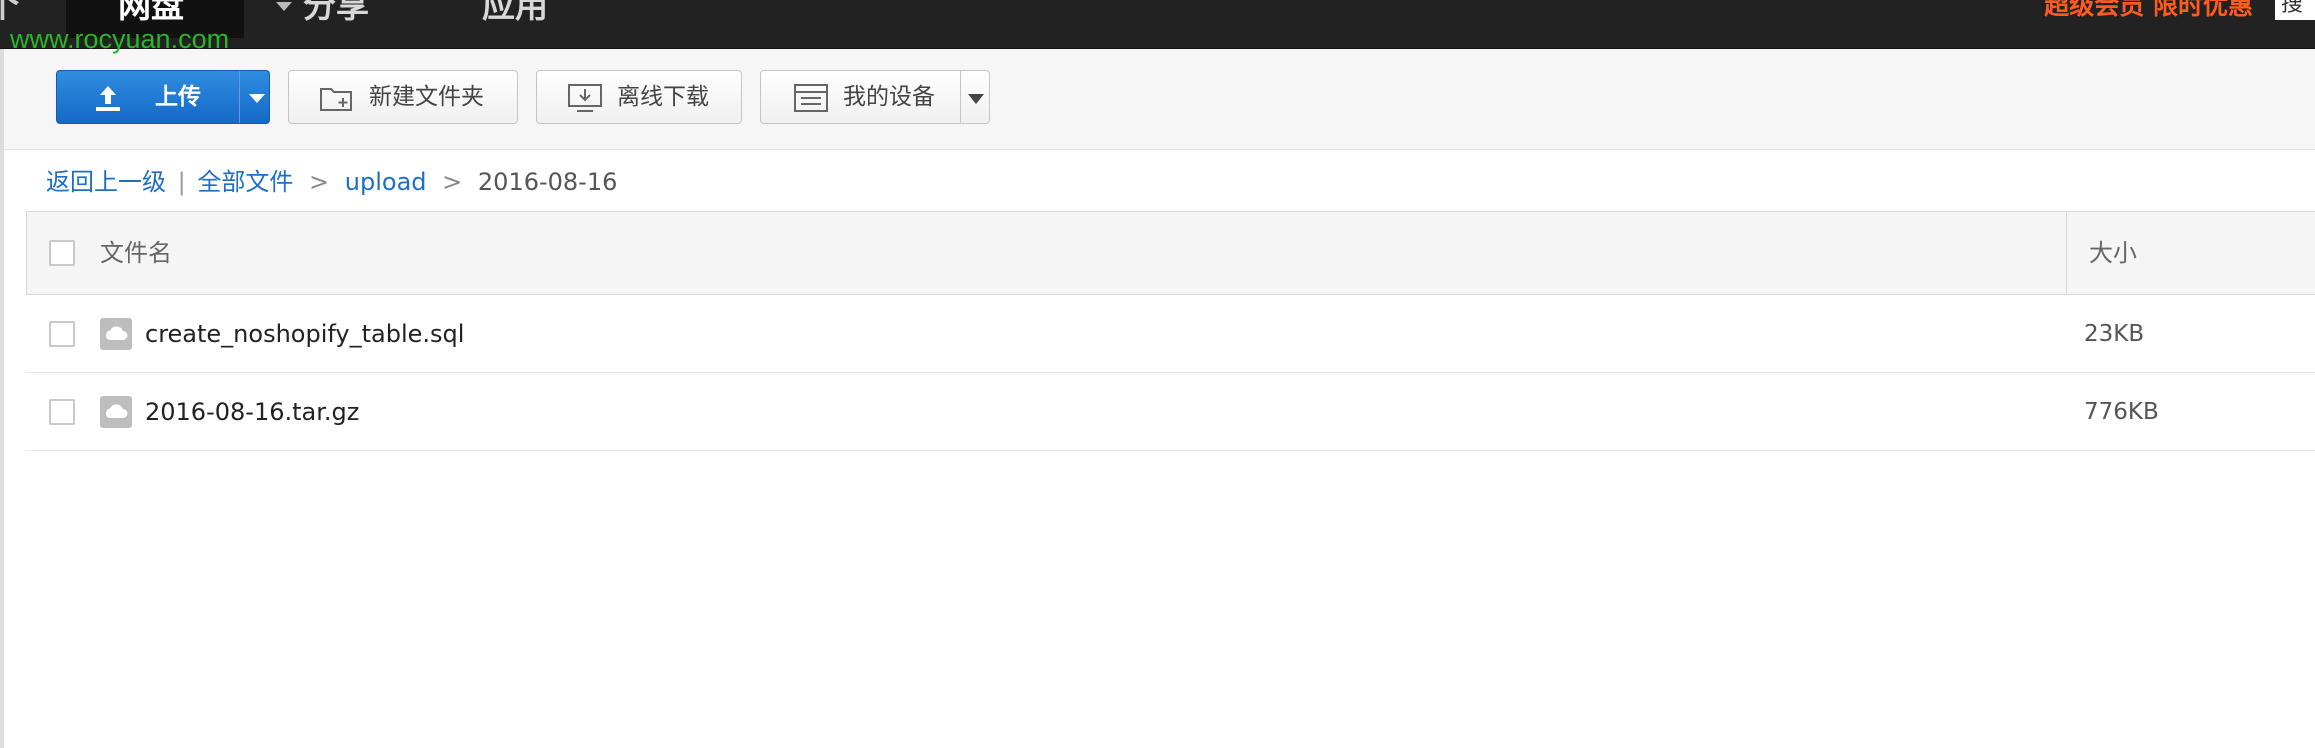  Describe the element at coordinates (889, 97) in the screenshot. I see `my-devices-label: 我的设备` at that location.